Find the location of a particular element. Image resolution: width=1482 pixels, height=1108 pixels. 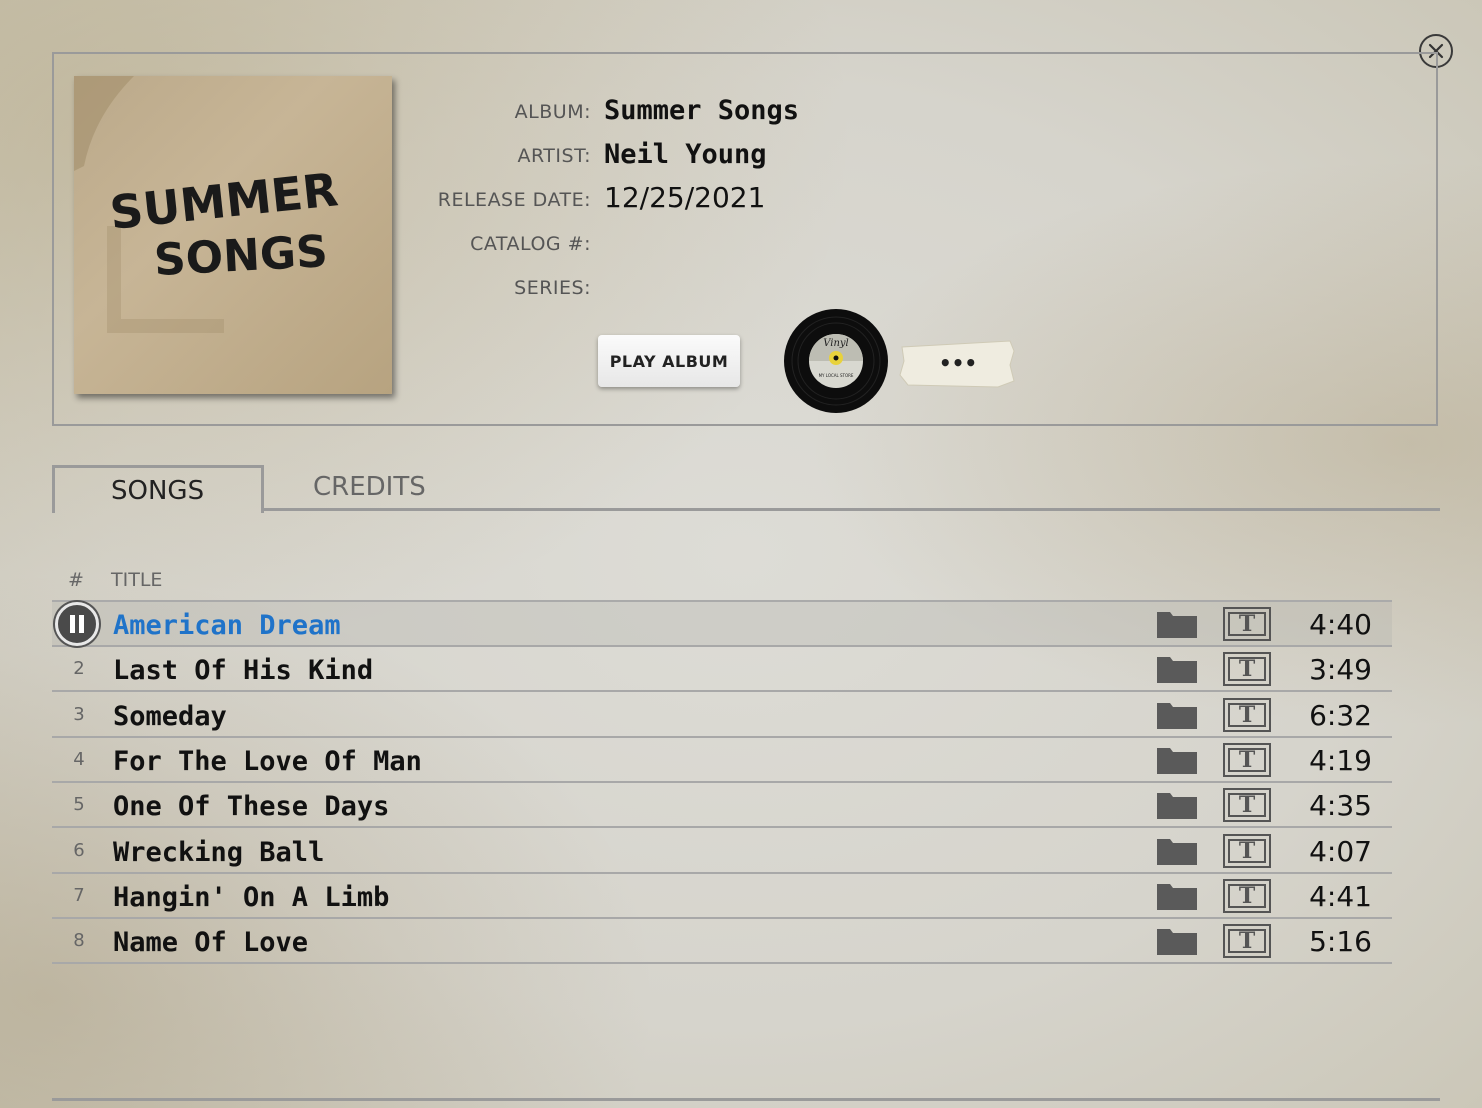

song-duration: 5:16 is located at coordinates (1340, 942).